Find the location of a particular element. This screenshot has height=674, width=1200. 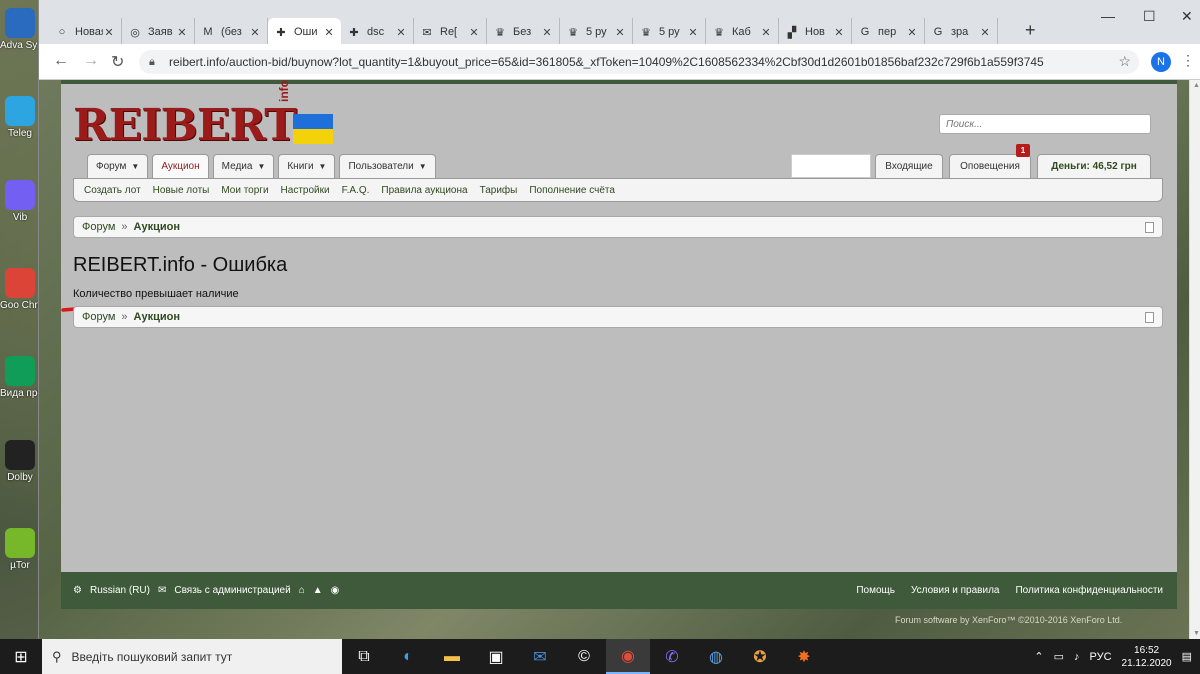

utility-app-icon: ◍ is located at coordinates (716, 656).